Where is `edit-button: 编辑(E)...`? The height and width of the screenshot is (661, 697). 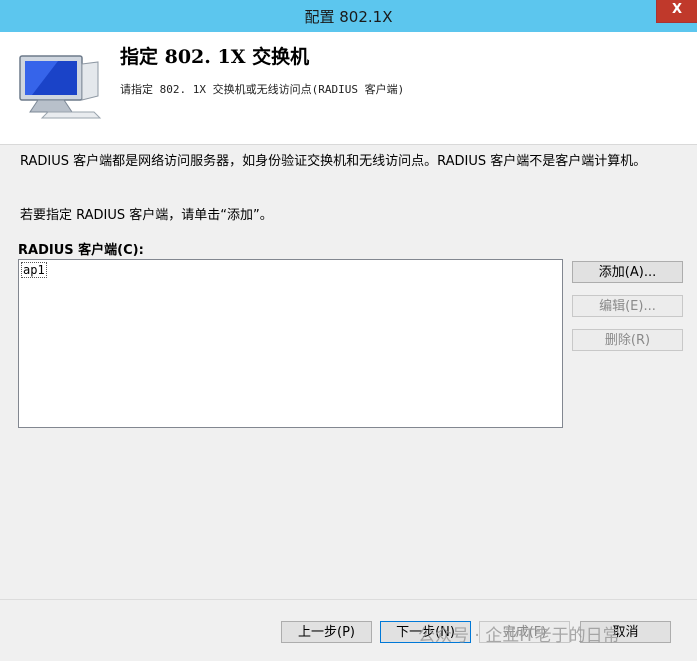
edit-button: 编辑(E)... is located at coordinates (627, 306).